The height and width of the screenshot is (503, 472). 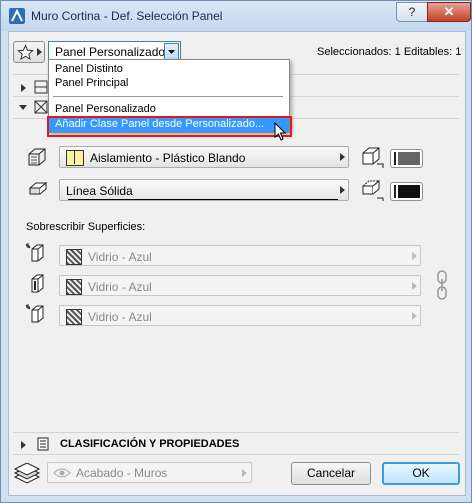 What do you see at coordinates (105, 109) in the screenshot?
I see `dropdown-item-custom: Panel Personalizado` at bounding box center [105, 109].